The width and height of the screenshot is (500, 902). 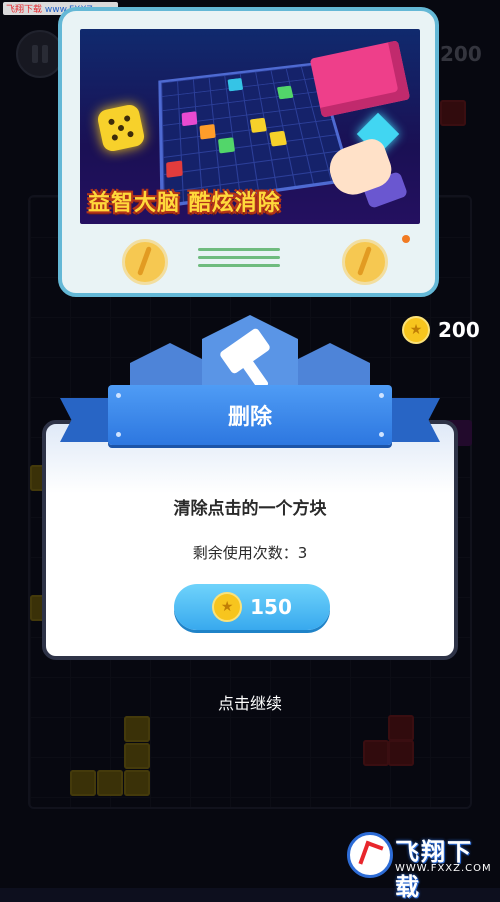 What do you see at coordinates (459, 330) in the screenshot?
I see `coin-amount: 200` at bounding box center [459, 330].